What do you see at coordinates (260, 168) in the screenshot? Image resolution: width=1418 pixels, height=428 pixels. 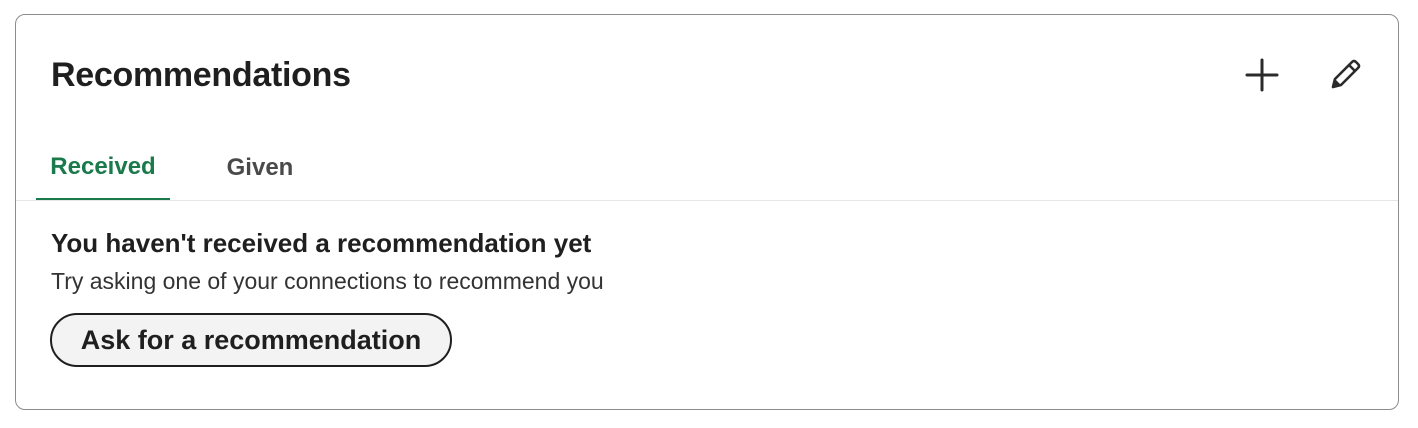 I see `tab-given: Given` at bounding box center [260, 168].